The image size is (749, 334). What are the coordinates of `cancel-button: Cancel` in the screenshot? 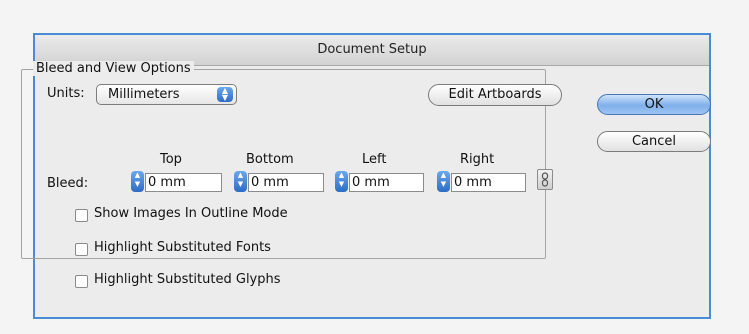 It's located at (654, 141).